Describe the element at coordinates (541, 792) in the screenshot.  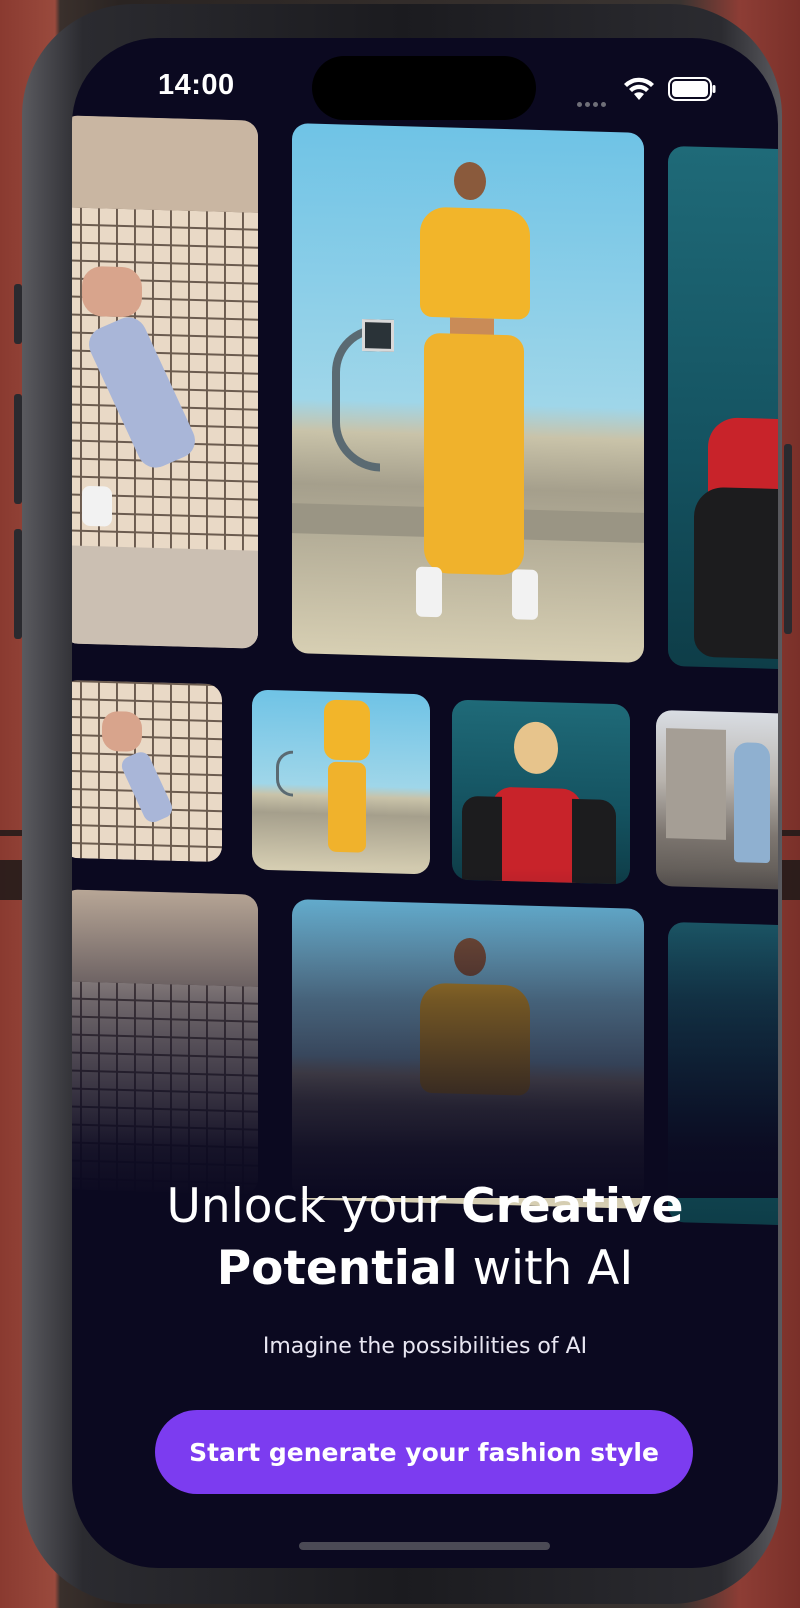
I see `photo-card-sunglasses` at that location.